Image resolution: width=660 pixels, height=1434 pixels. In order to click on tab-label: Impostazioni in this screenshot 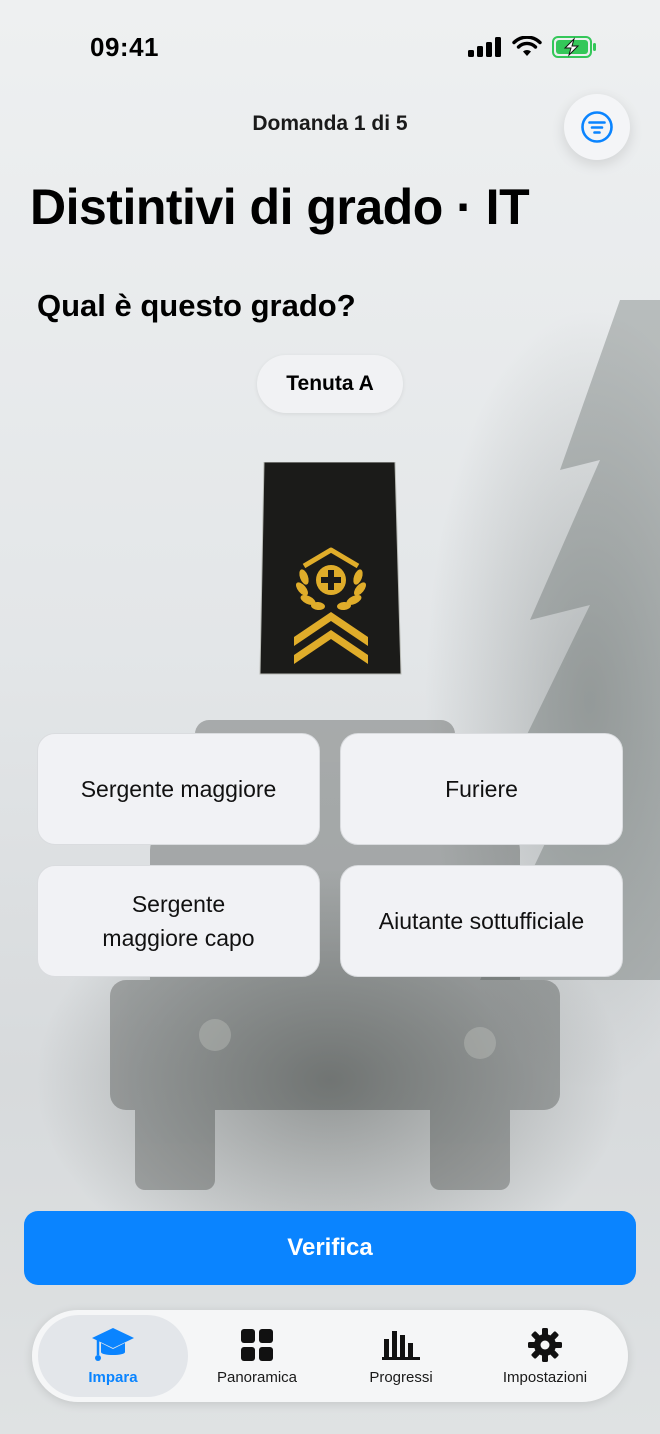, I will do `click(545, 1377)`.